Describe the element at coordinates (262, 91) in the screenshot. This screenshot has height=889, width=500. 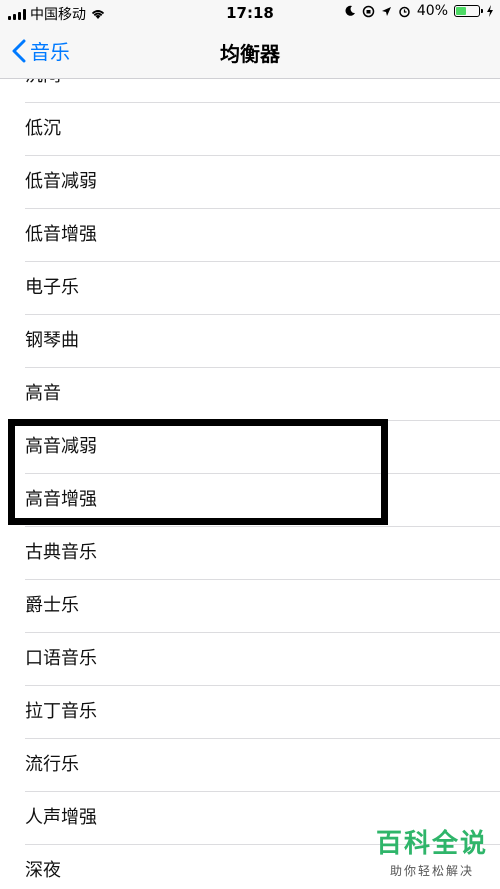
I see `equalizer-option: 沉闷` at that location.